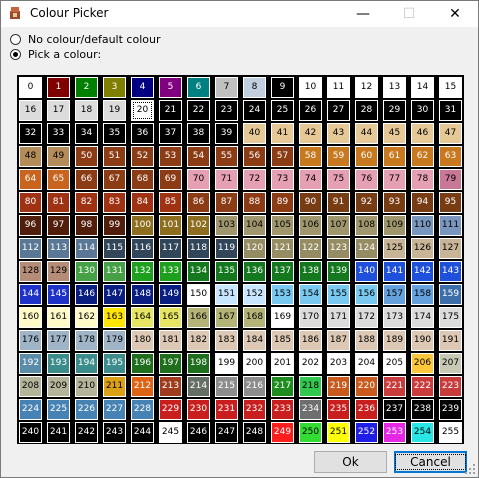 Image resolution: width=479 pixels, height=478 pixels. Describe the element at coordinates (15, 39) in the screenshot. I see `no-colour-radio` at that location.